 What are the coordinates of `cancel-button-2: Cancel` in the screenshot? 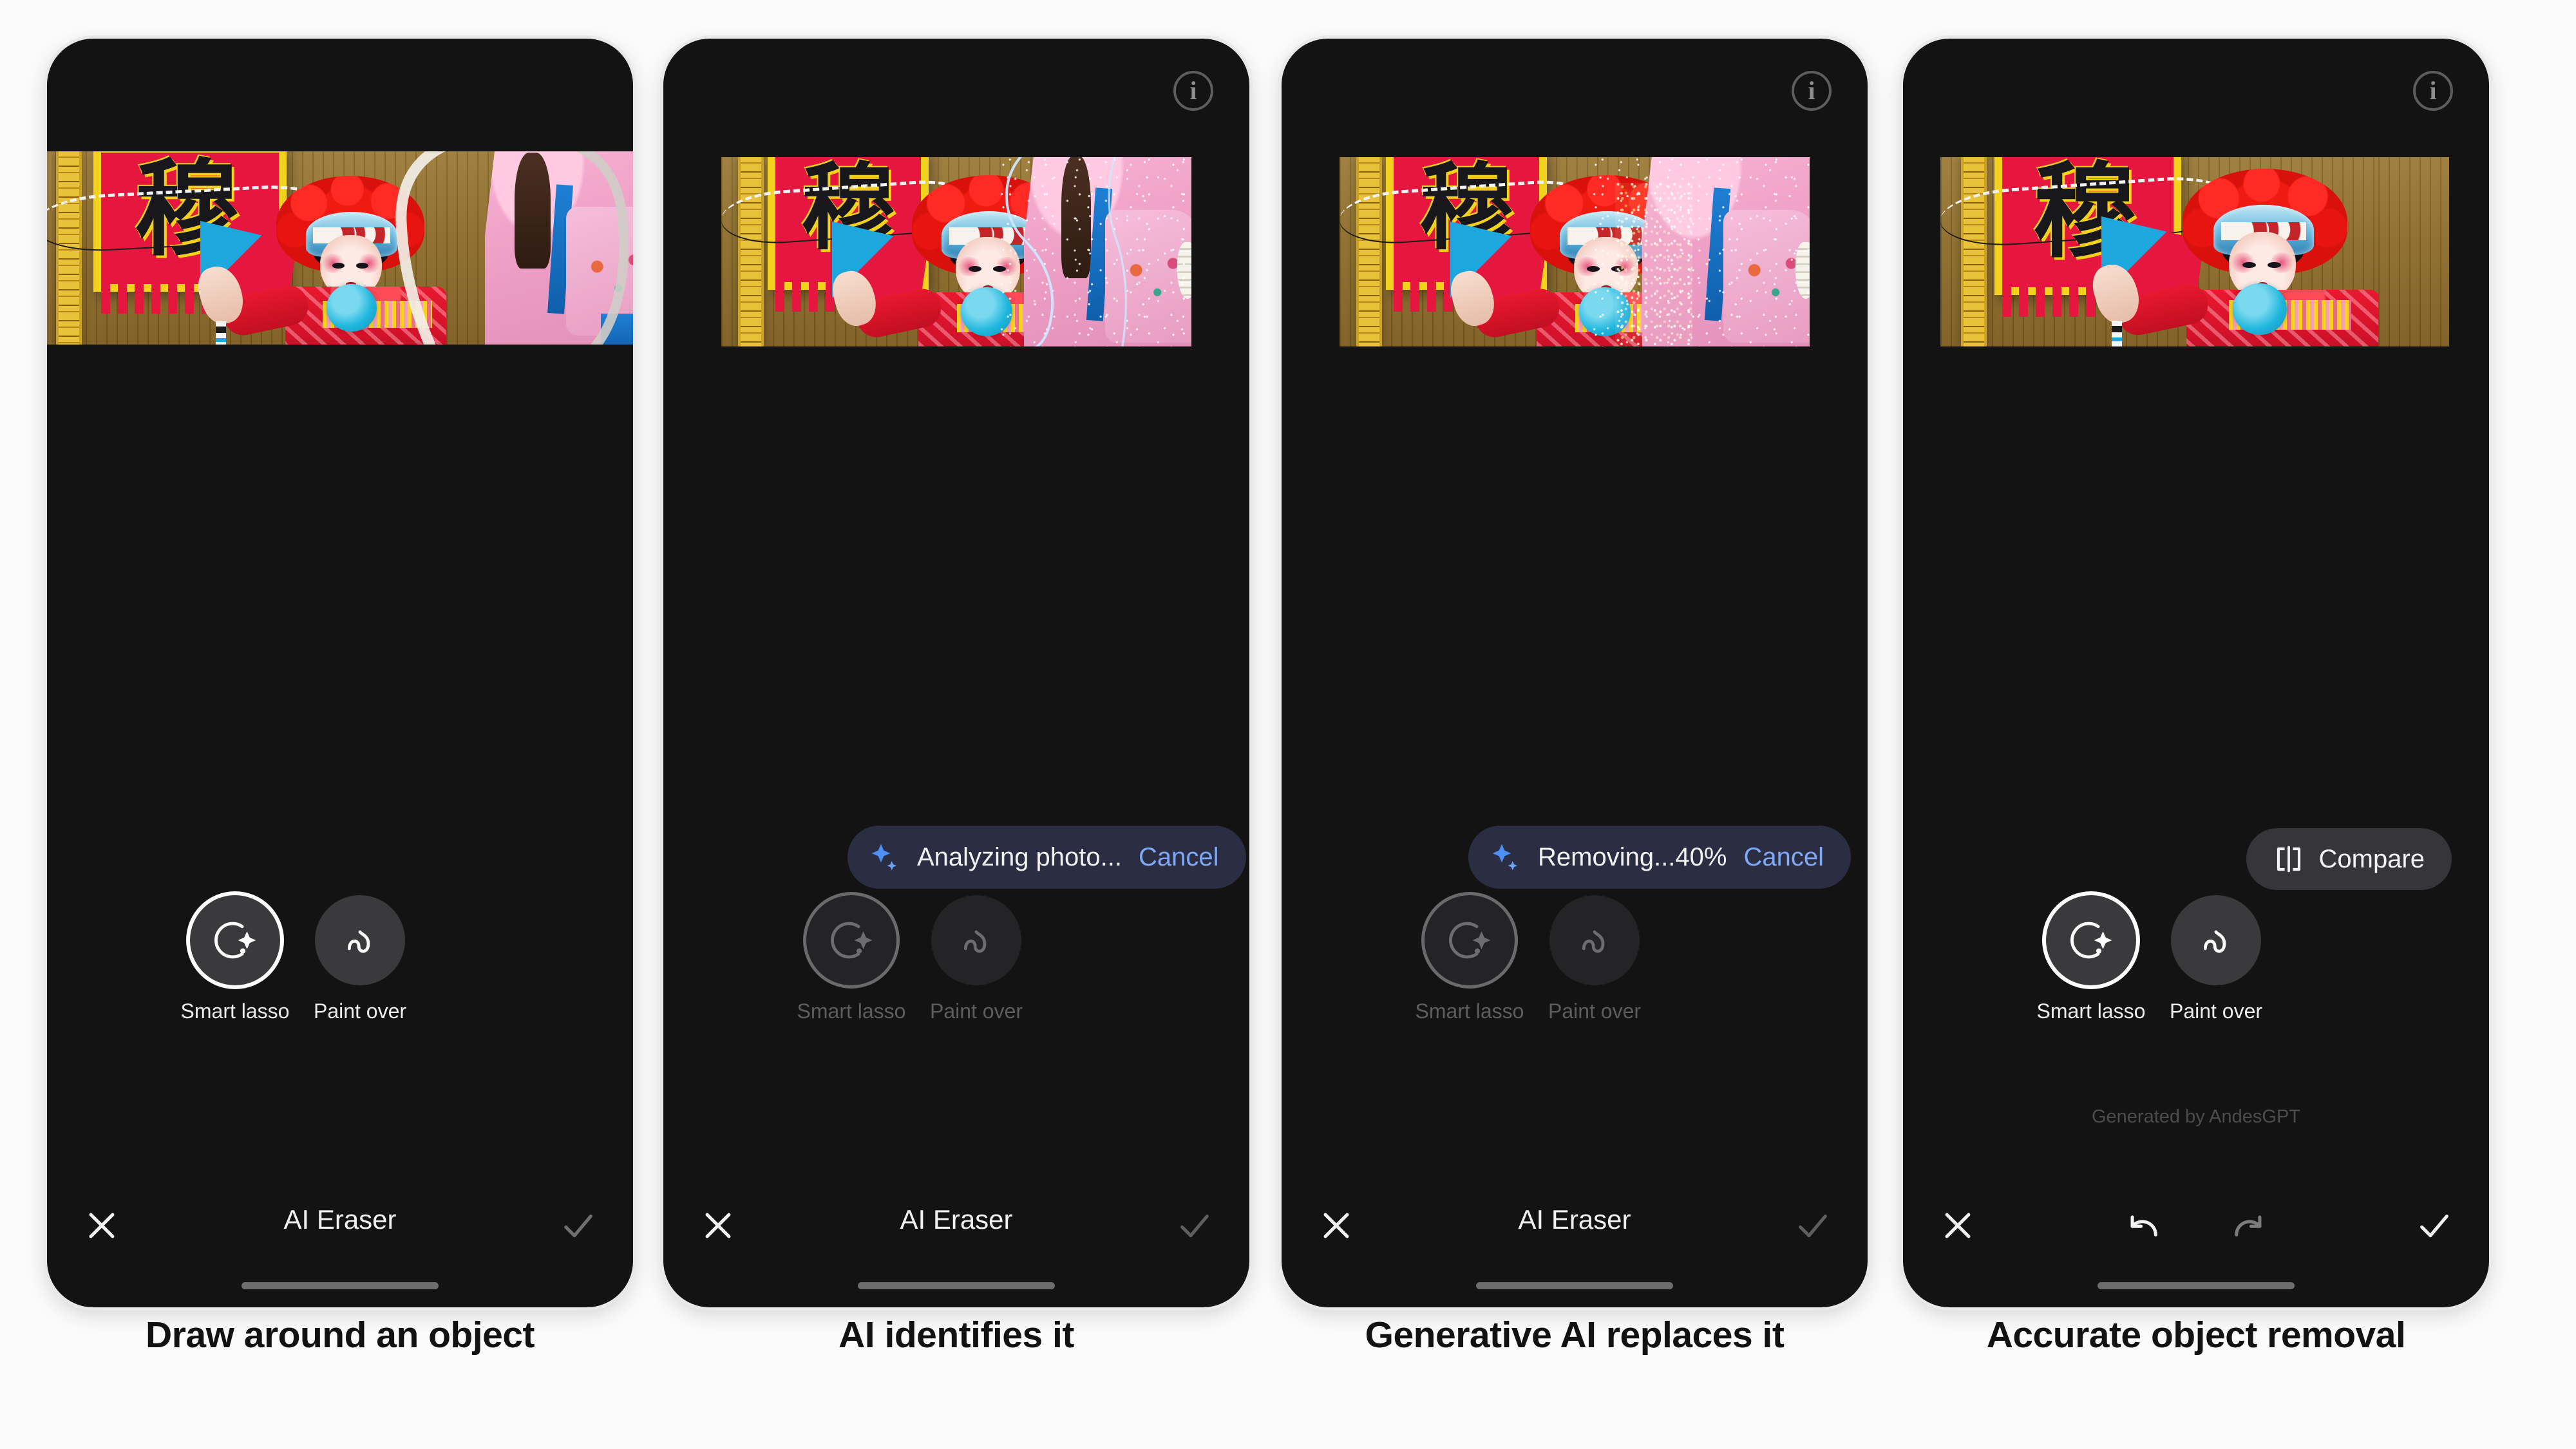 It's located at (1179, 857).